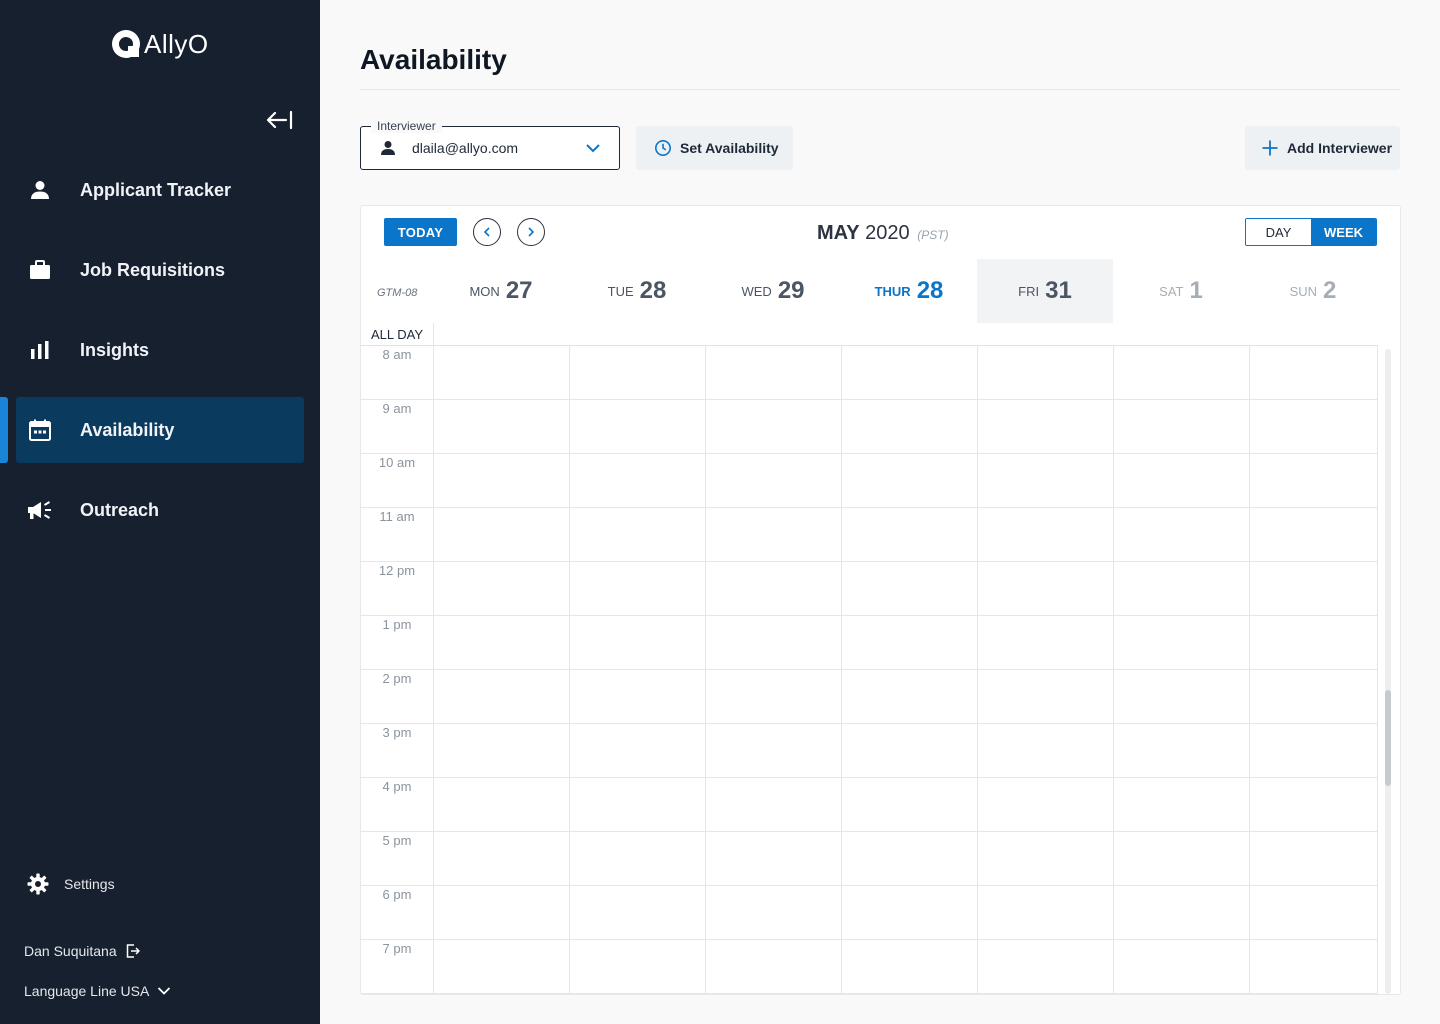 This screenshot has height=1024, width=1440. I want to click on add-interviewer-label: Add Interviewer, so click(1340, 148).